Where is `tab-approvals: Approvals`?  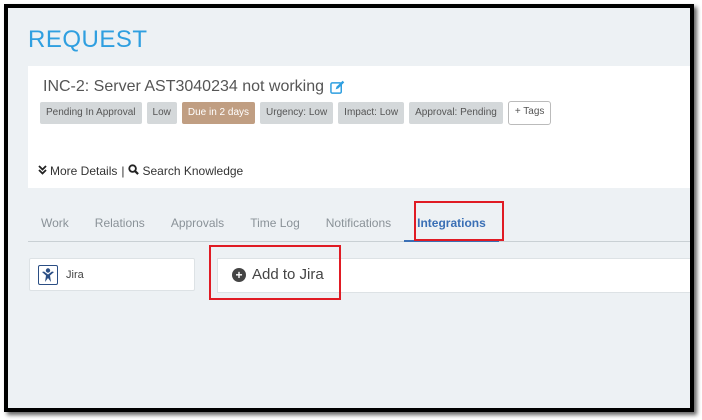 tab-approvals: Approvals is located at coordinates (197, 223).